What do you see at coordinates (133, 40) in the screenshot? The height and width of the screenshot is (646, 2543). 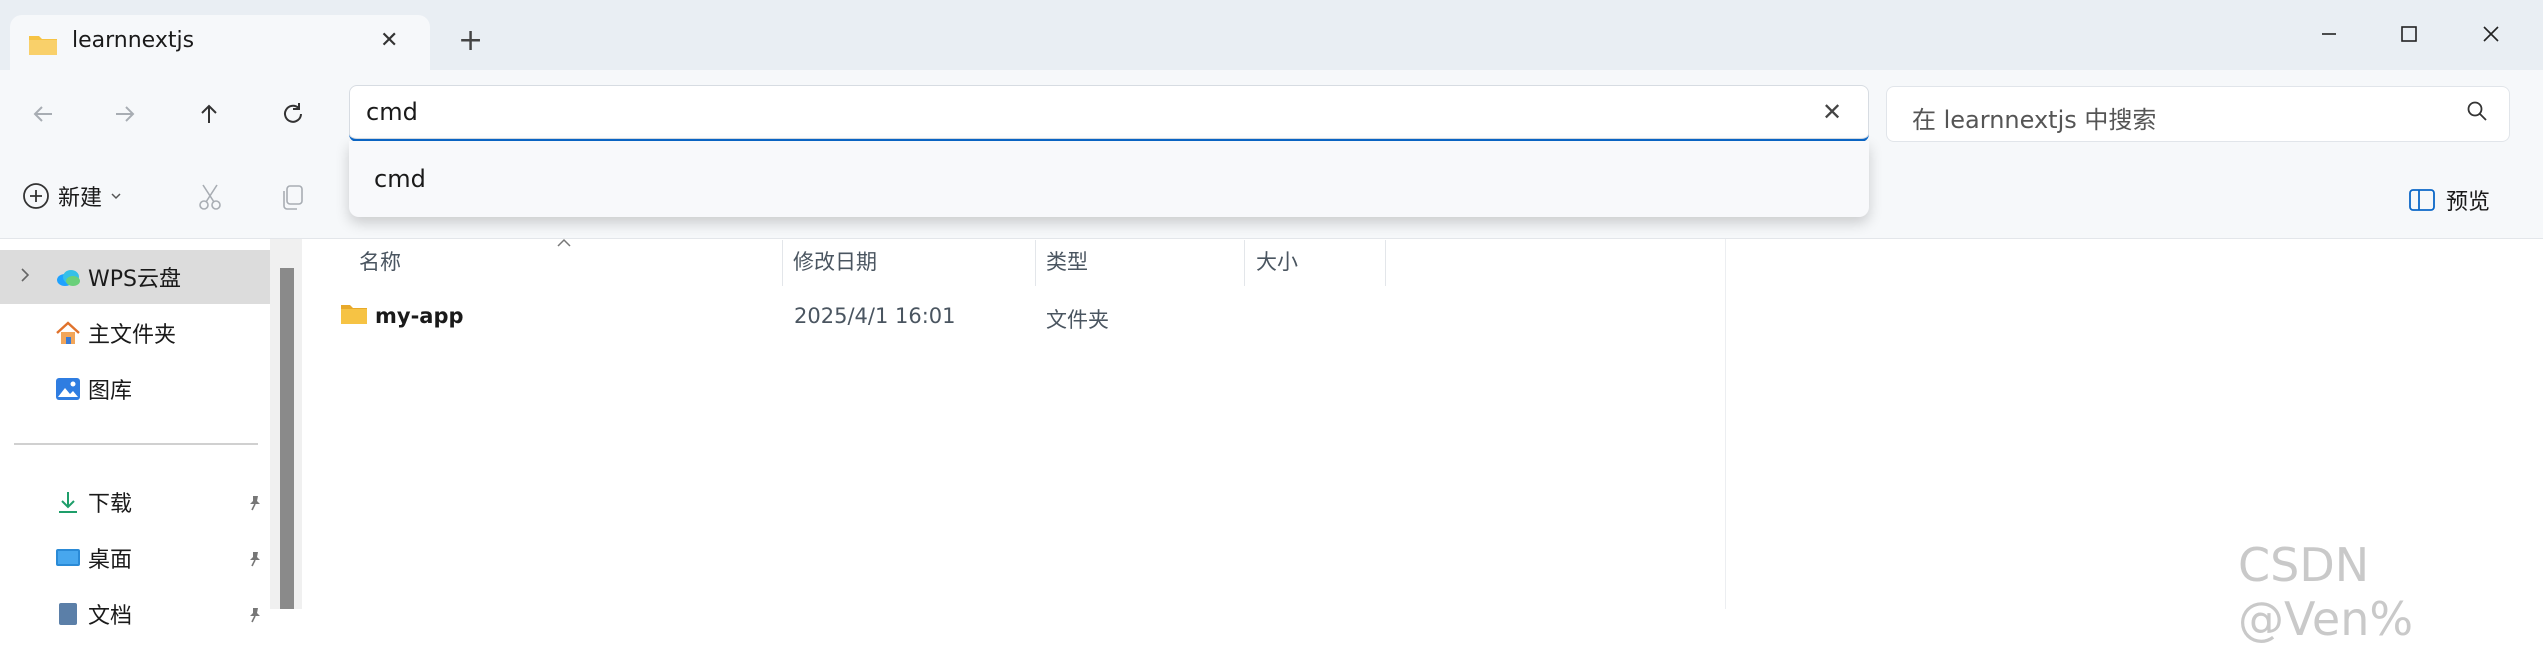 I see `tab-title: learnnextjs` at bounding box center [133, 40].